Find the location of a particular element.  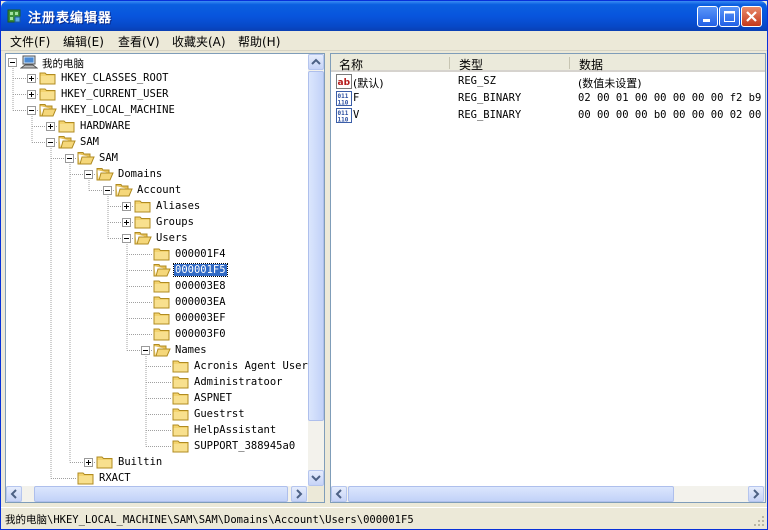

tree-node: HKEY_CLASSES_ROOT is located at coordinates (156, 78).